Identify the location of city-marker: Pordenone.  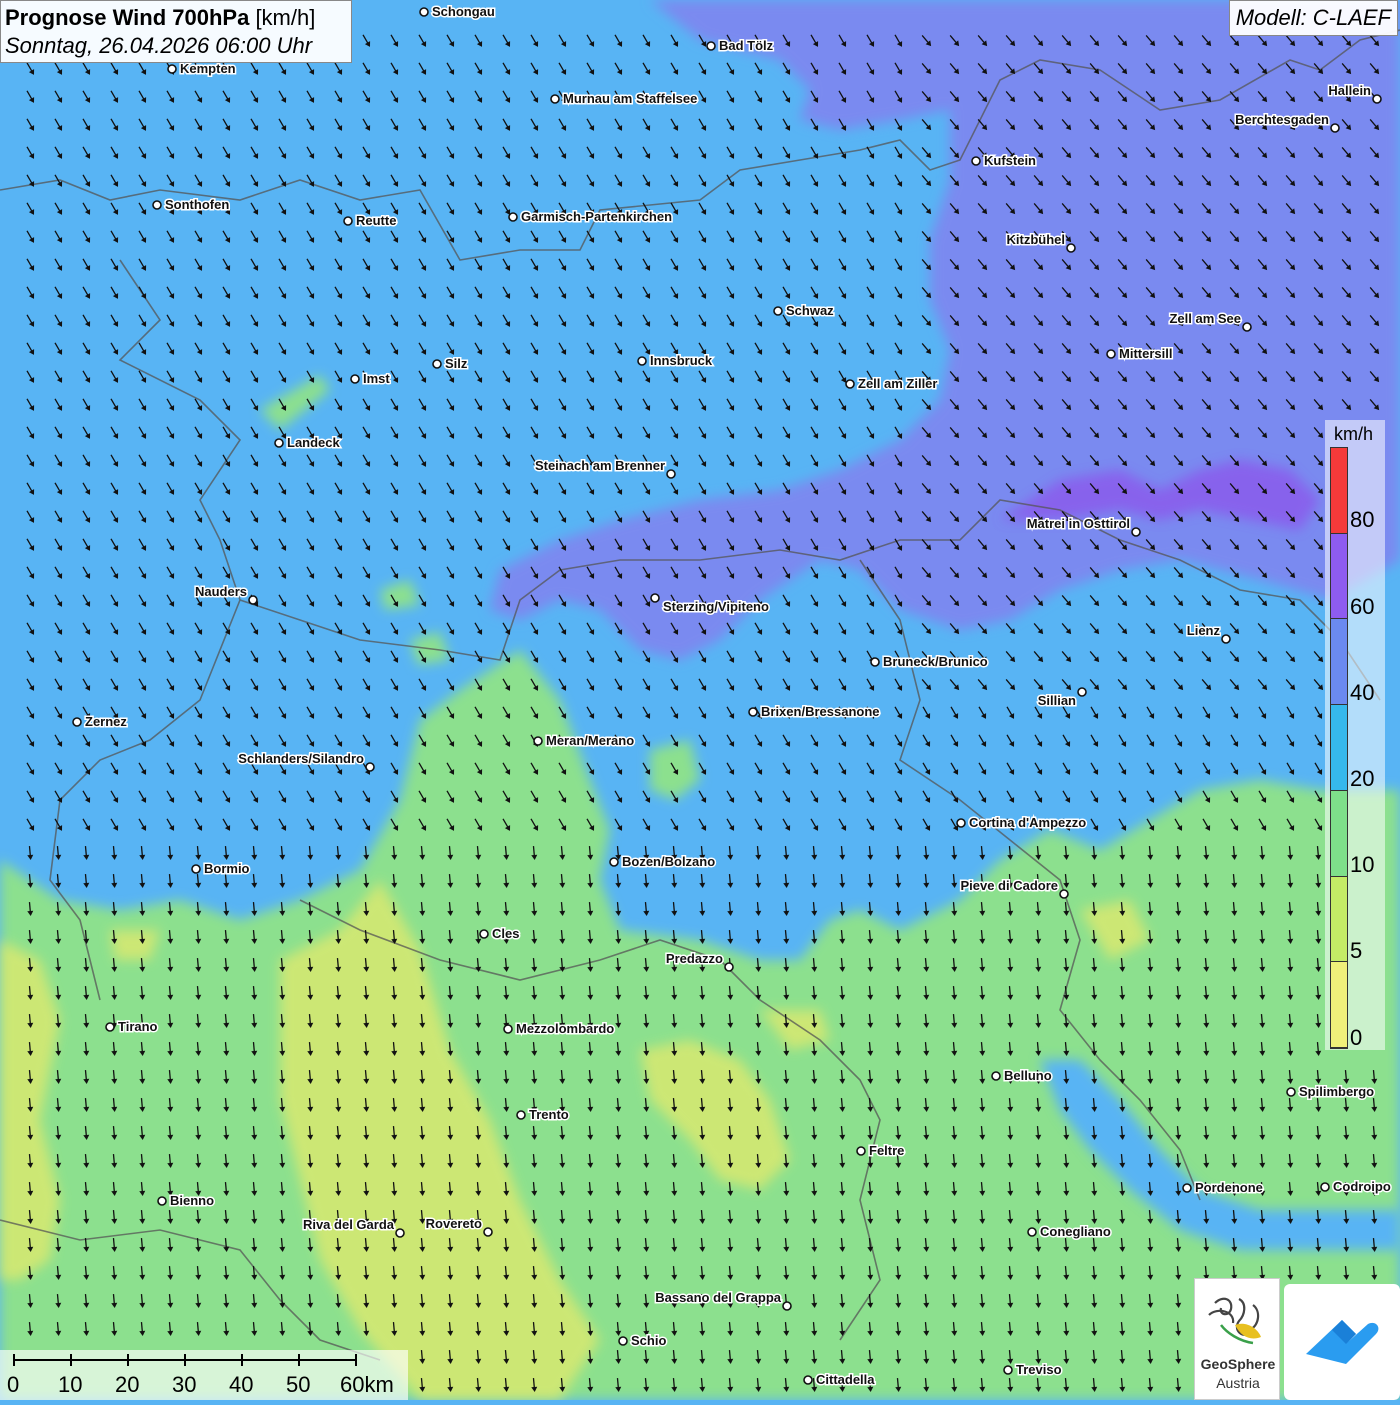
(1223, 1188).